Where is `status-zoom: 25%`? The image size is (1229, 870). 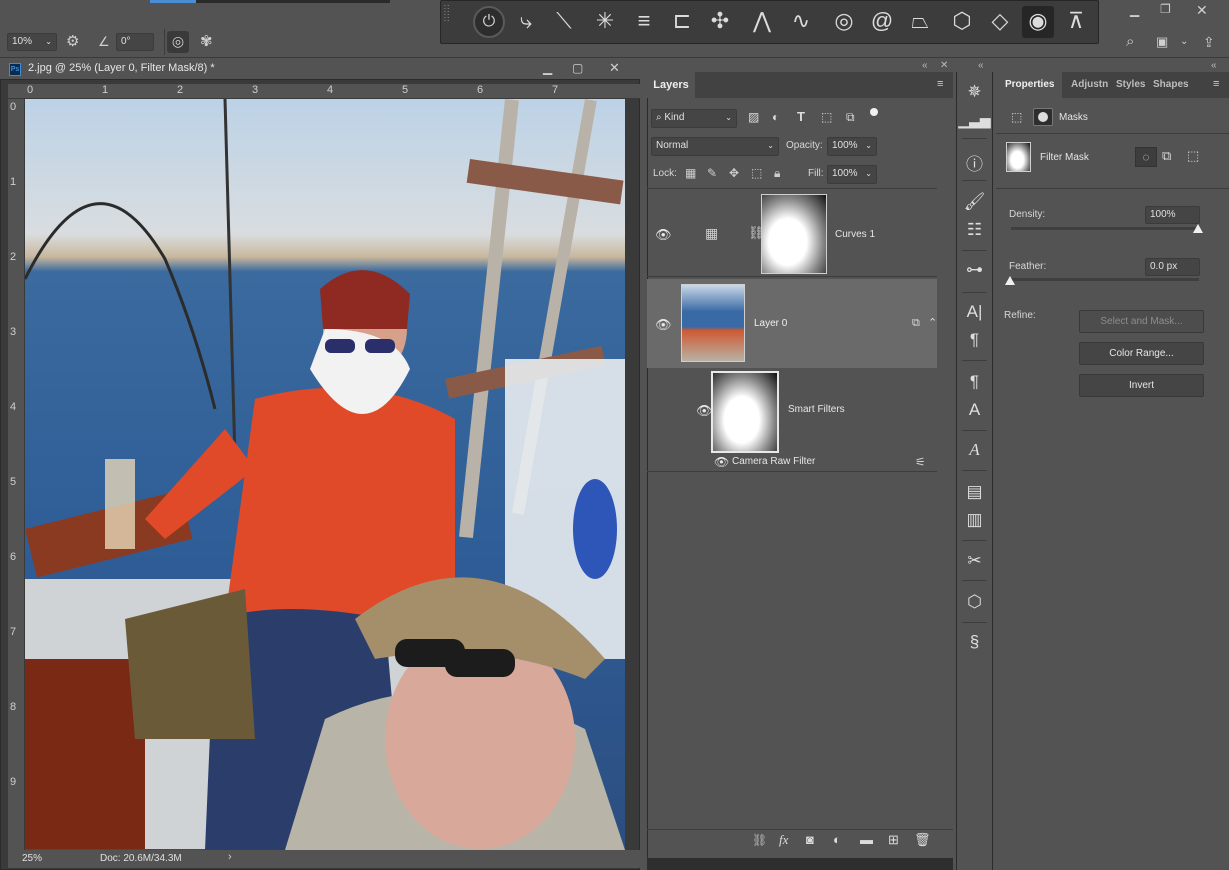
status-zoom: 25% is located at coordinates (32, 858).